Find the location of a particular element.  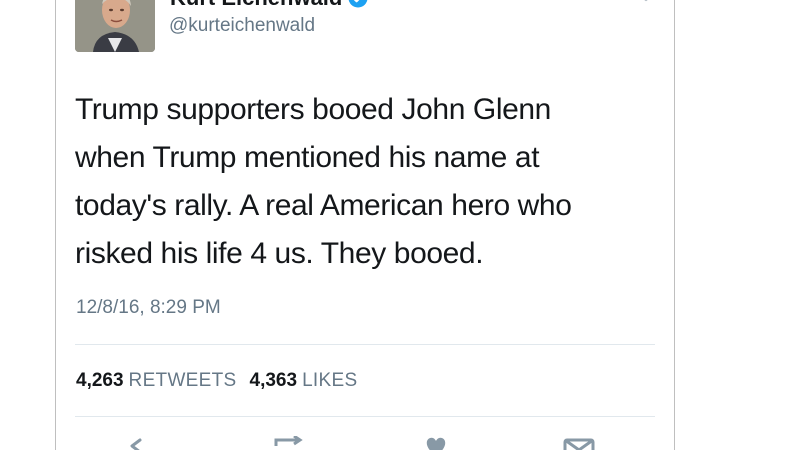

author-handle: @kurteichenwald is located at coordinates (242, 26).